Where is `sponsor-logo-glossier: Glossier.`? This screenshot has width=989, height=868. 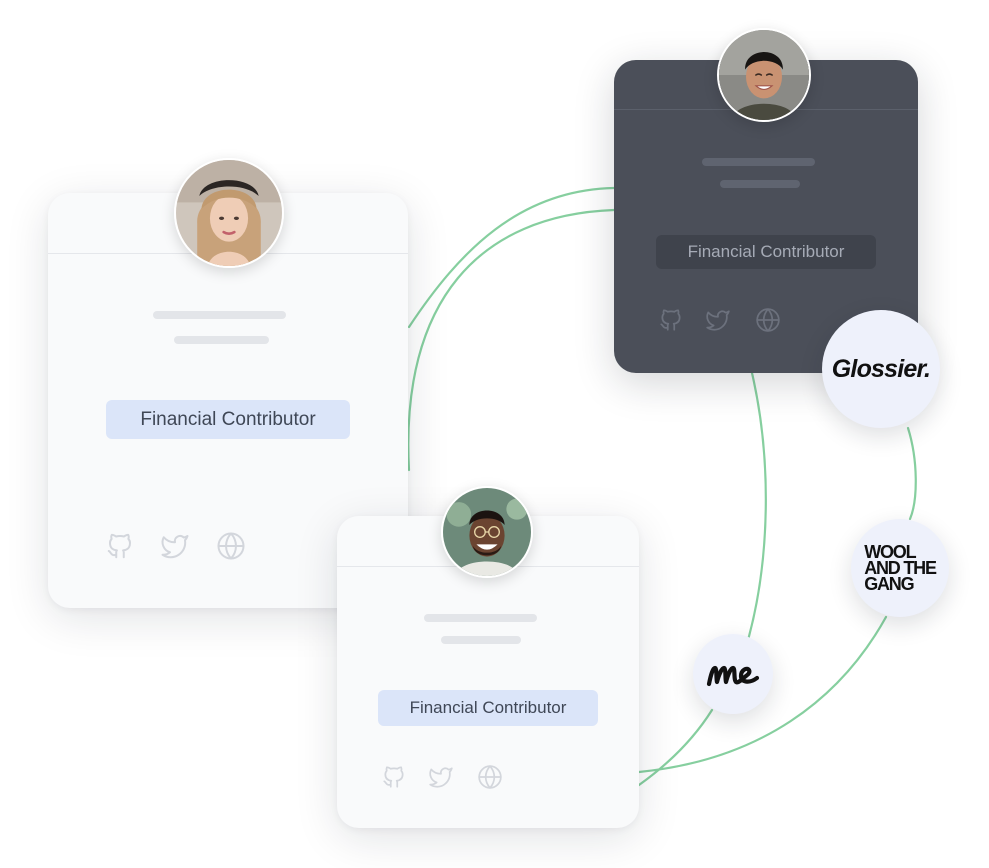 sponsor-logo-glossier: Glossier. is located at coordinates (881, 369).